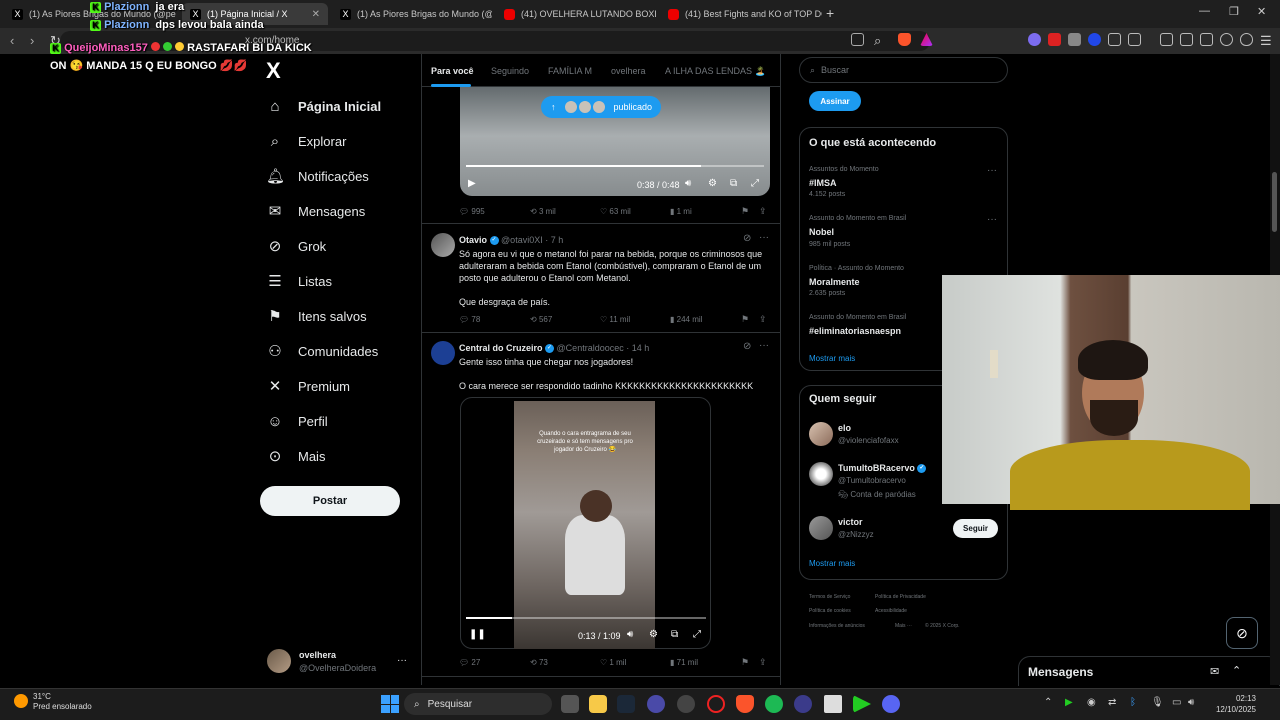 Image resolution: width=1280 pixels, height=720 pixels. I want to click on minimize-icon: —, so click(1204, 11).